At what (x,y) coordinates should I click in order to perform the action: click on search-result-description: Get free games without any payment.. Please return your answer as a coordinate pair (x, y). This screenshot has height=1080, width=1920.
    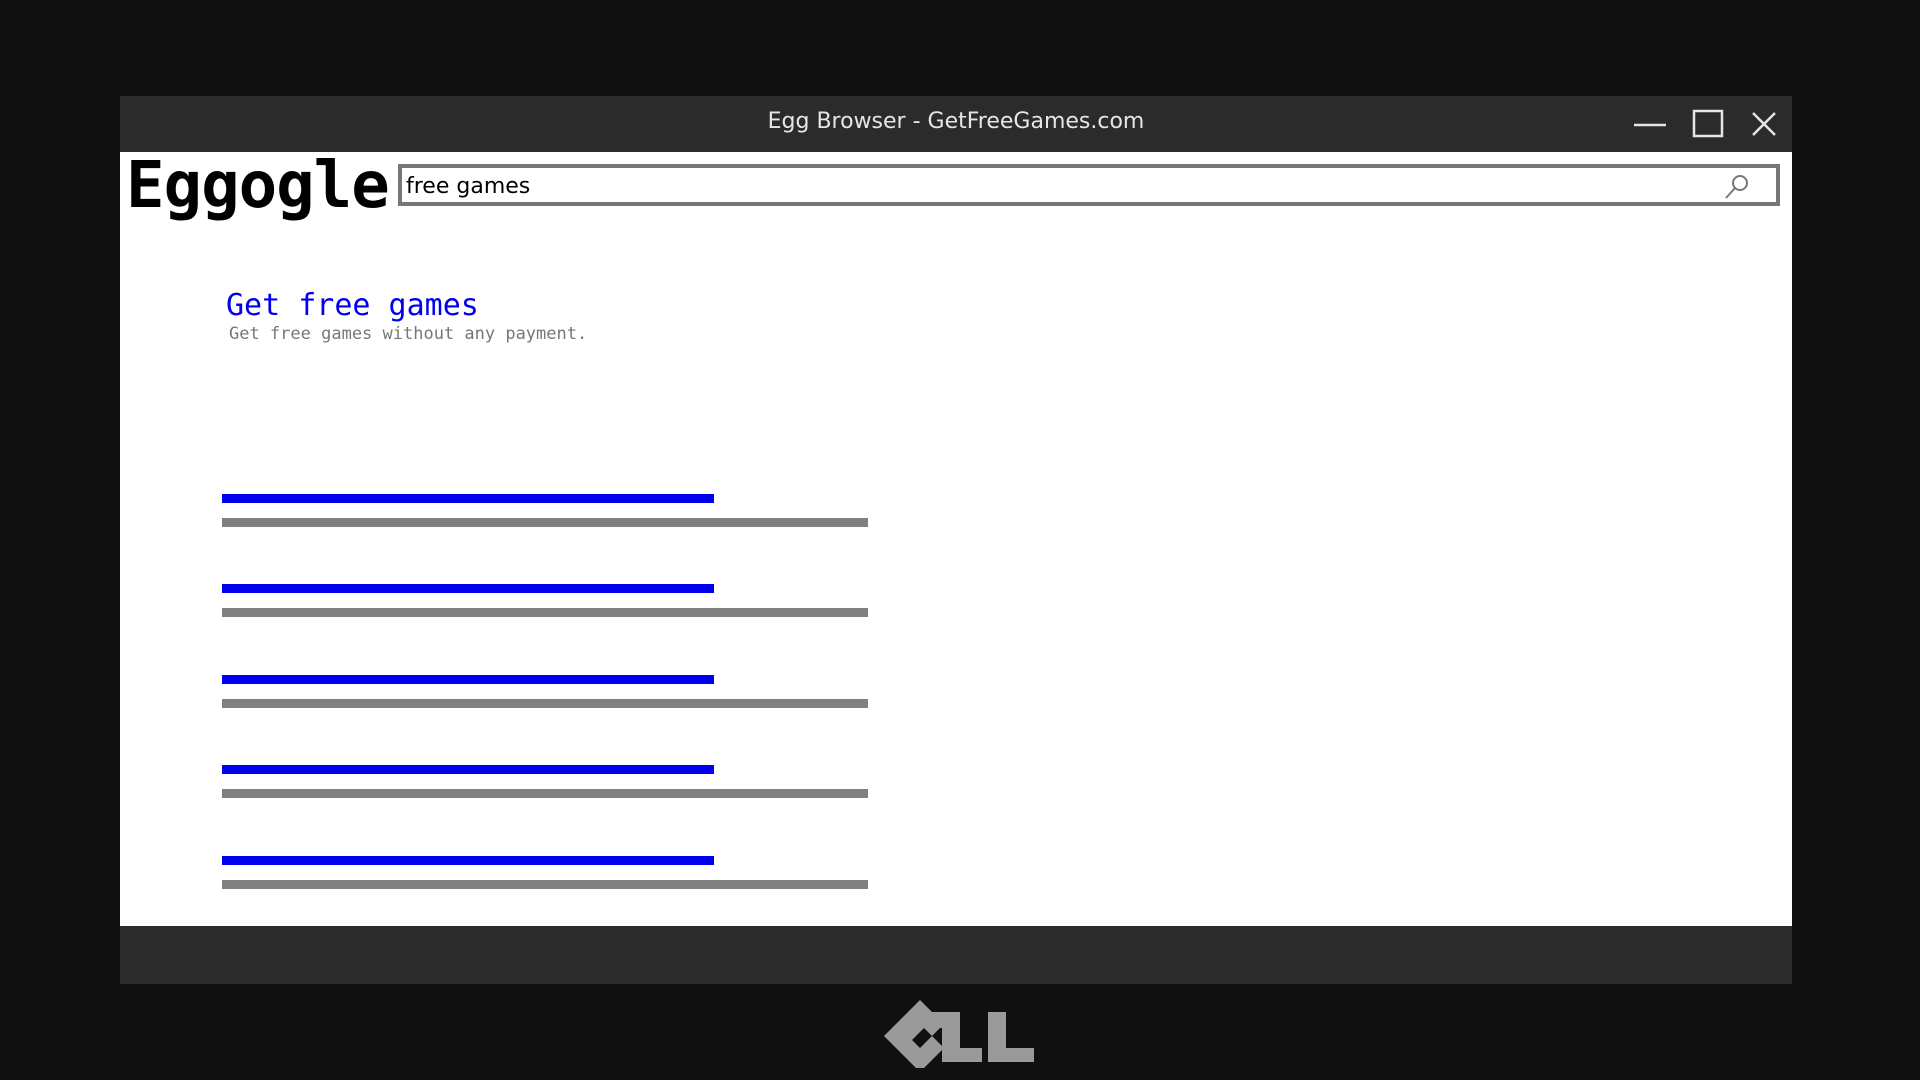
    Looking at the image, I should click on (408, 334).